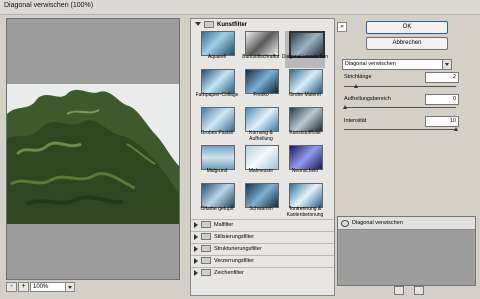 The image size is (480, 299). What do you see at coordinates (399, 290) in the screenshot?
I see `new-effect-layer-icon` at bounding box center [399, 290].